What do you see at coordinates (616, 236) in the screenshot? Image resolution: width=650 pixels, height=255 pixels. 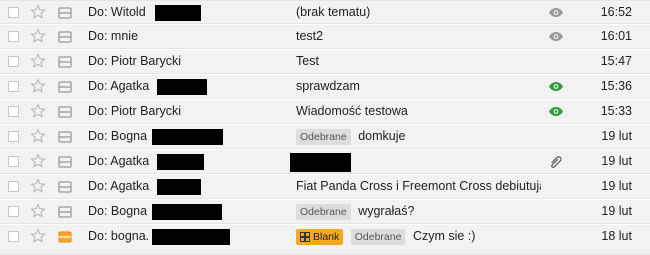 I see `timestamp: 18 lut` at bounding box center [616, 236].